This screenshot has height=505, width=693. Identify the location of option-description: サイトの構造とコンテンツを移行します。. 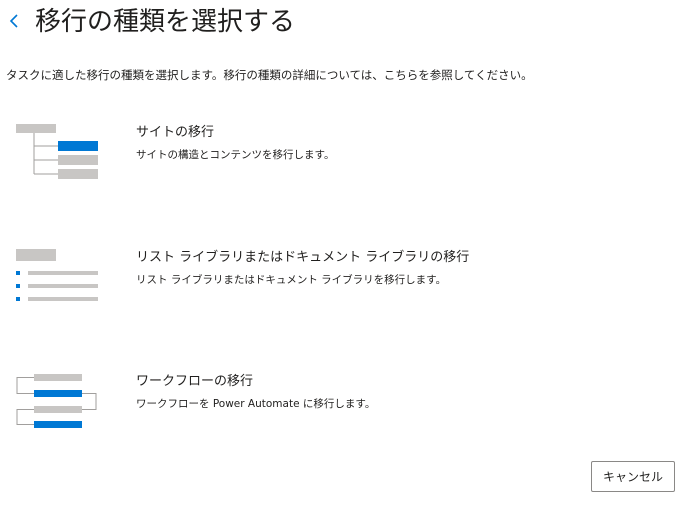
(235, 155).